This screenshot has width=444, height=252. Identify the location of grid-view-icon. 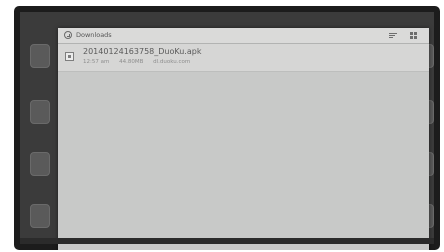
(413, 35).